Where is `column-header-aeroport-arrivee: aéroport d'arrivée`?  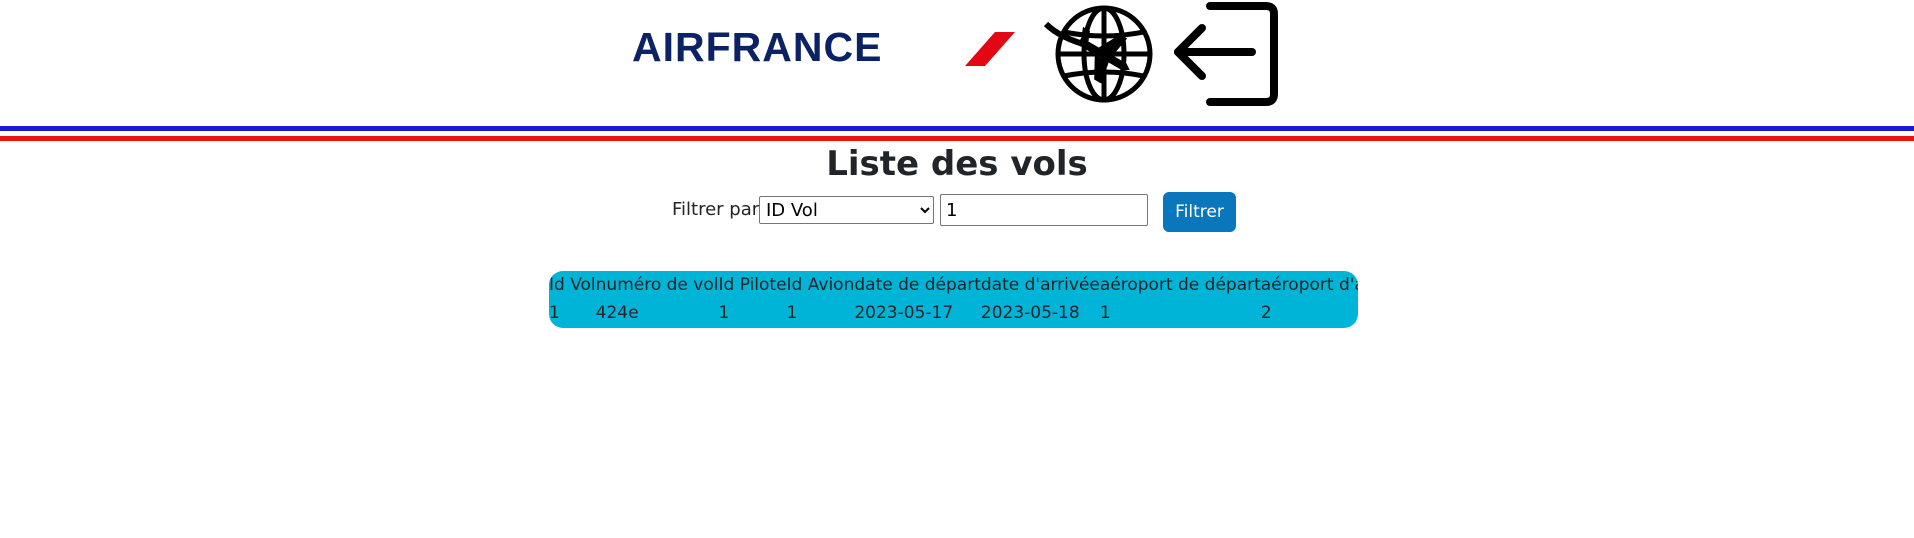 column-header-aeroport-arrivee: aéroport d'arrivée is located at coordinates (1309, 285).